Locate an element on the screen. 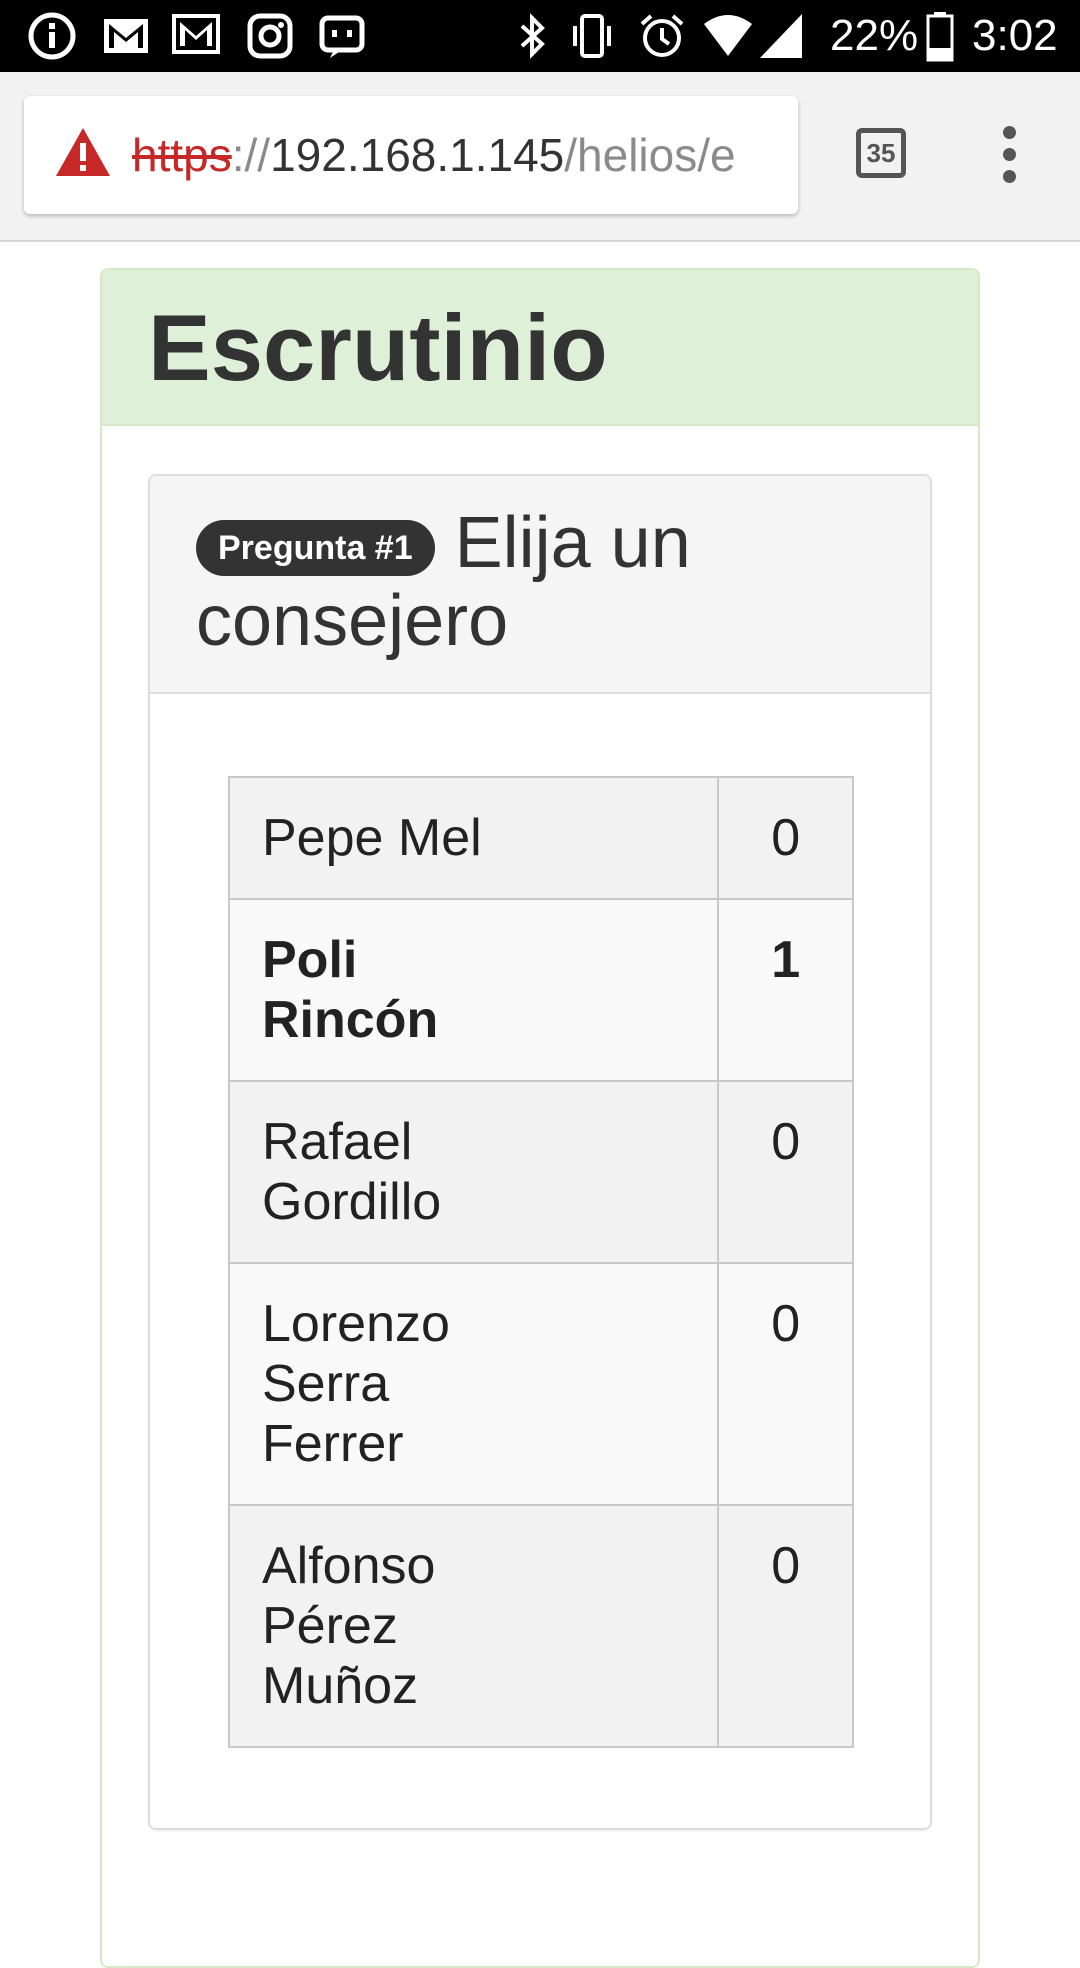  wifi-icon is located at coordinates (728, 35).